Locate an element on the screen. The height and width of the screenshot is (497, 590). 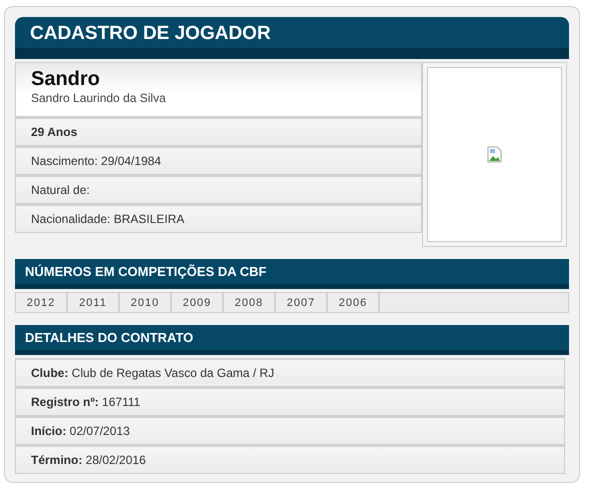
contract-detail: Clube: Club de Regatas Vasco da Gama / RJ is located at coordinates (152, 373).